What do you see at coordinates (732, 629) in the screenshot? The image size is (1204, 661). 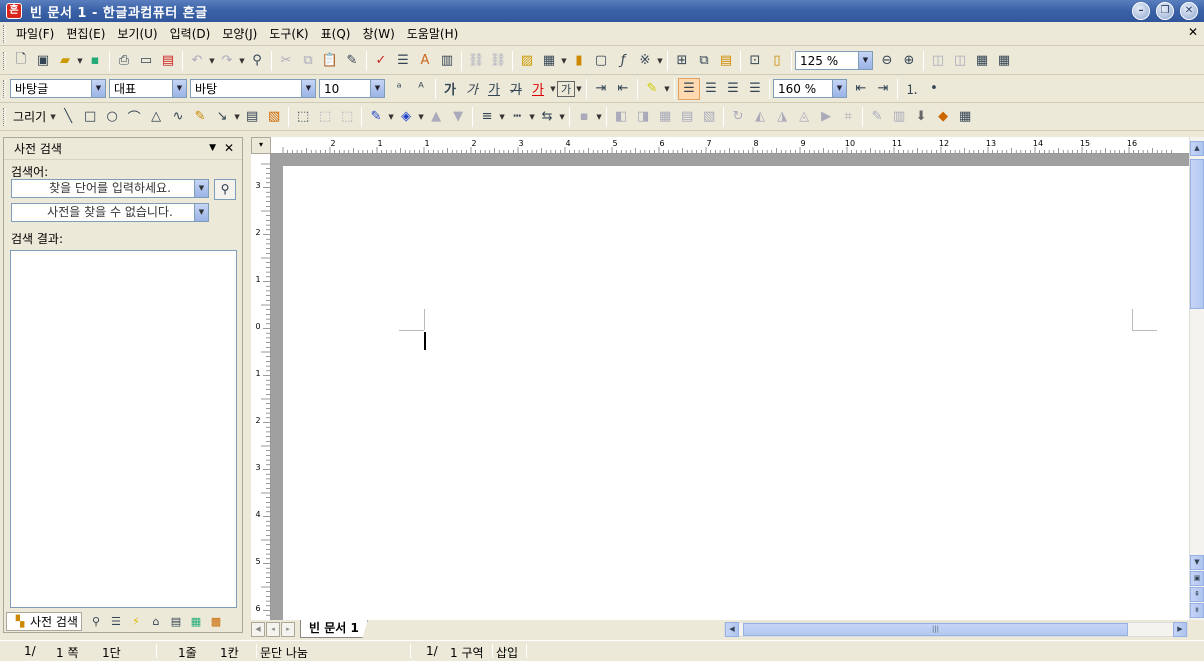 I see `scroll-left-icon: ◀` at bounding box center [732, 629].